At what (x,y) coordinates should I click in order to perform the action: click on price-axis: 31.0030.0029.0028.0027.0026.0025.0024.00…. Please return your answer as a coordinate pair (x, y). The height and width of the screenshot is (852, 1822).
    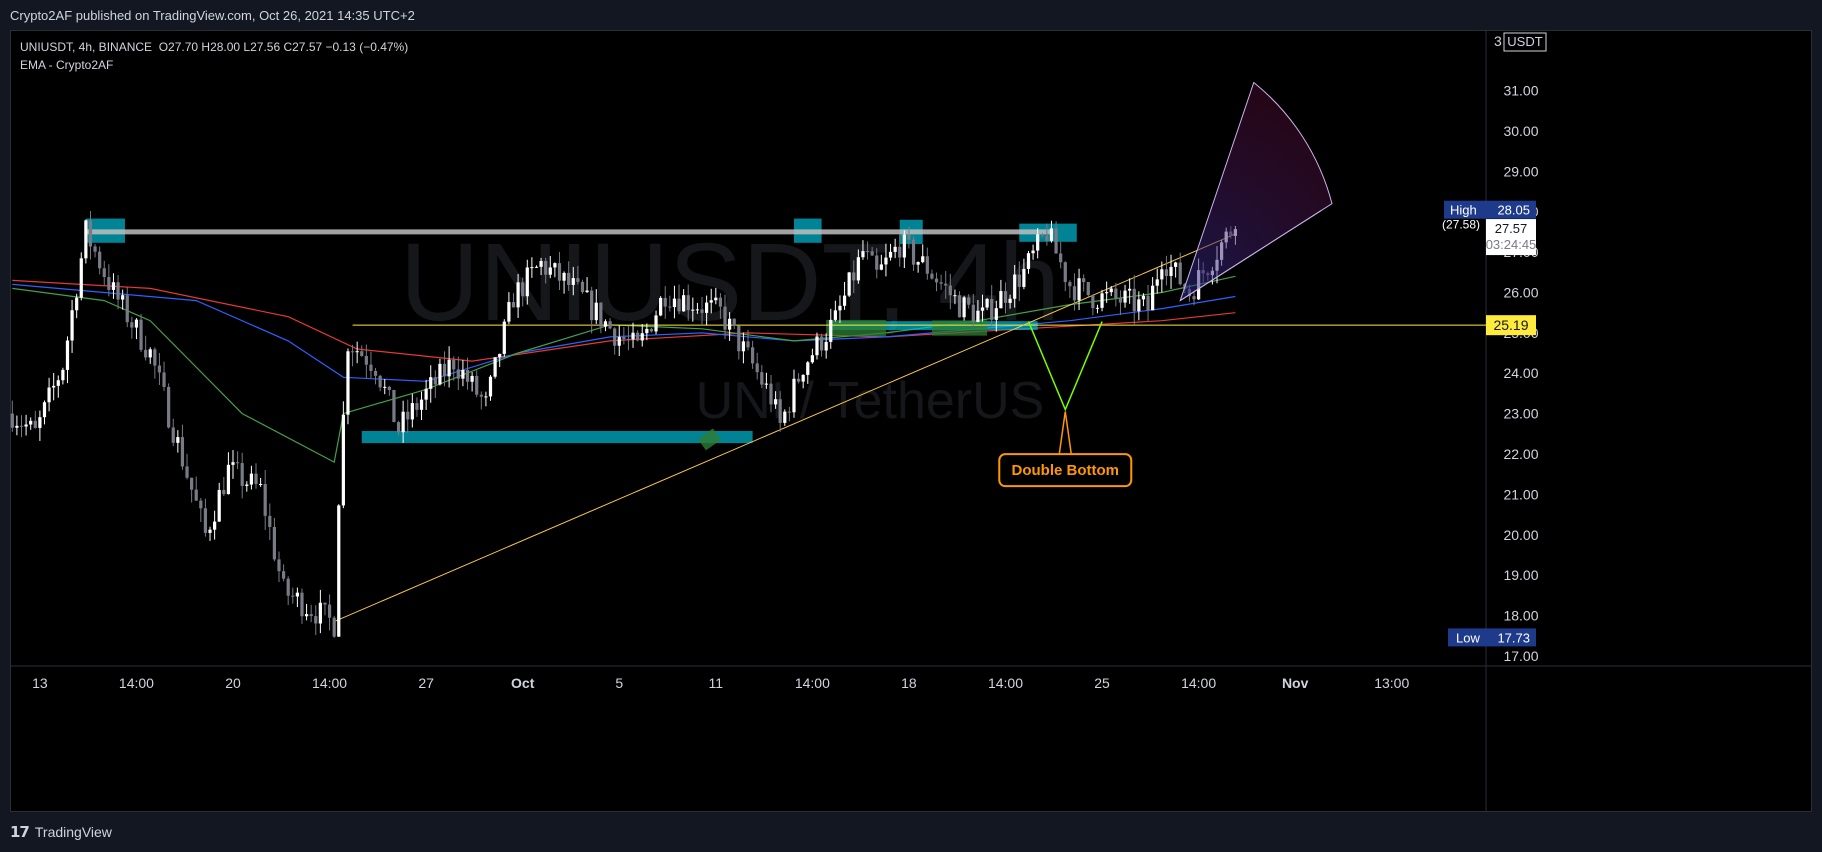
    Looking at the image, I should click on (1520, 373).